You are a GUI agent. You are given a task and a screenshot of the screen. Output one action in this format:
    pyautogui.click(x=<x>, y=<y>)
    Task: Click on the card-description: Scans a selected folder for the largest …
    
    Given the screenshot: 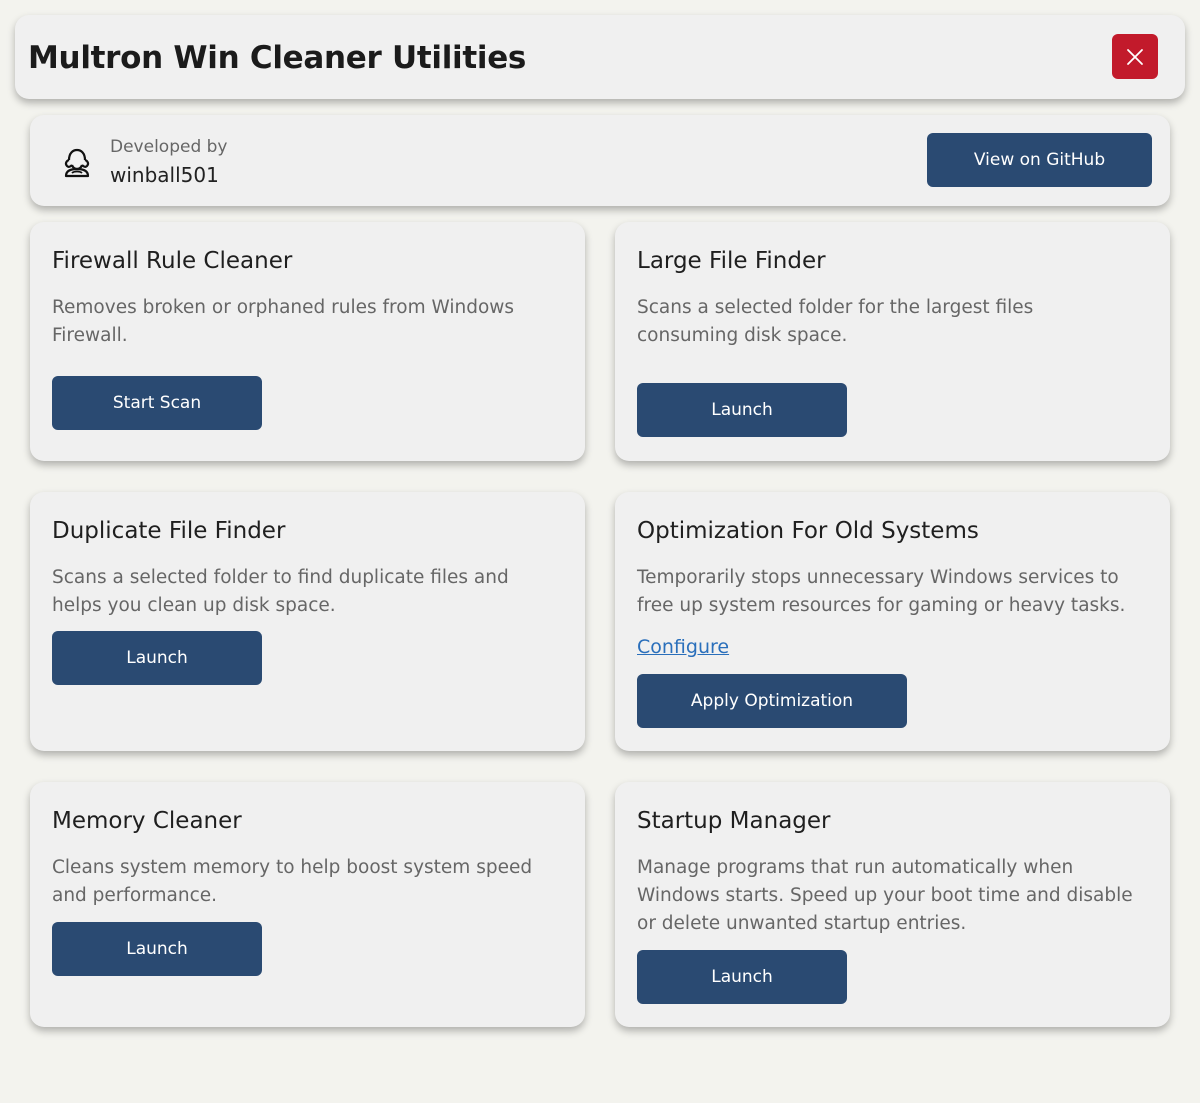 What is the action you would take?
    pyautogui.click(x=835, y=321)
    